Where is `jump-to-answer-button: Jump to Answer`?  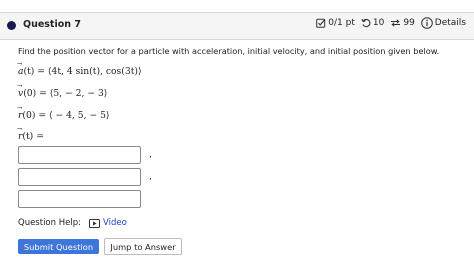 jump-to-answer-button: Jump to Answer is located at coordinates (143, 246).